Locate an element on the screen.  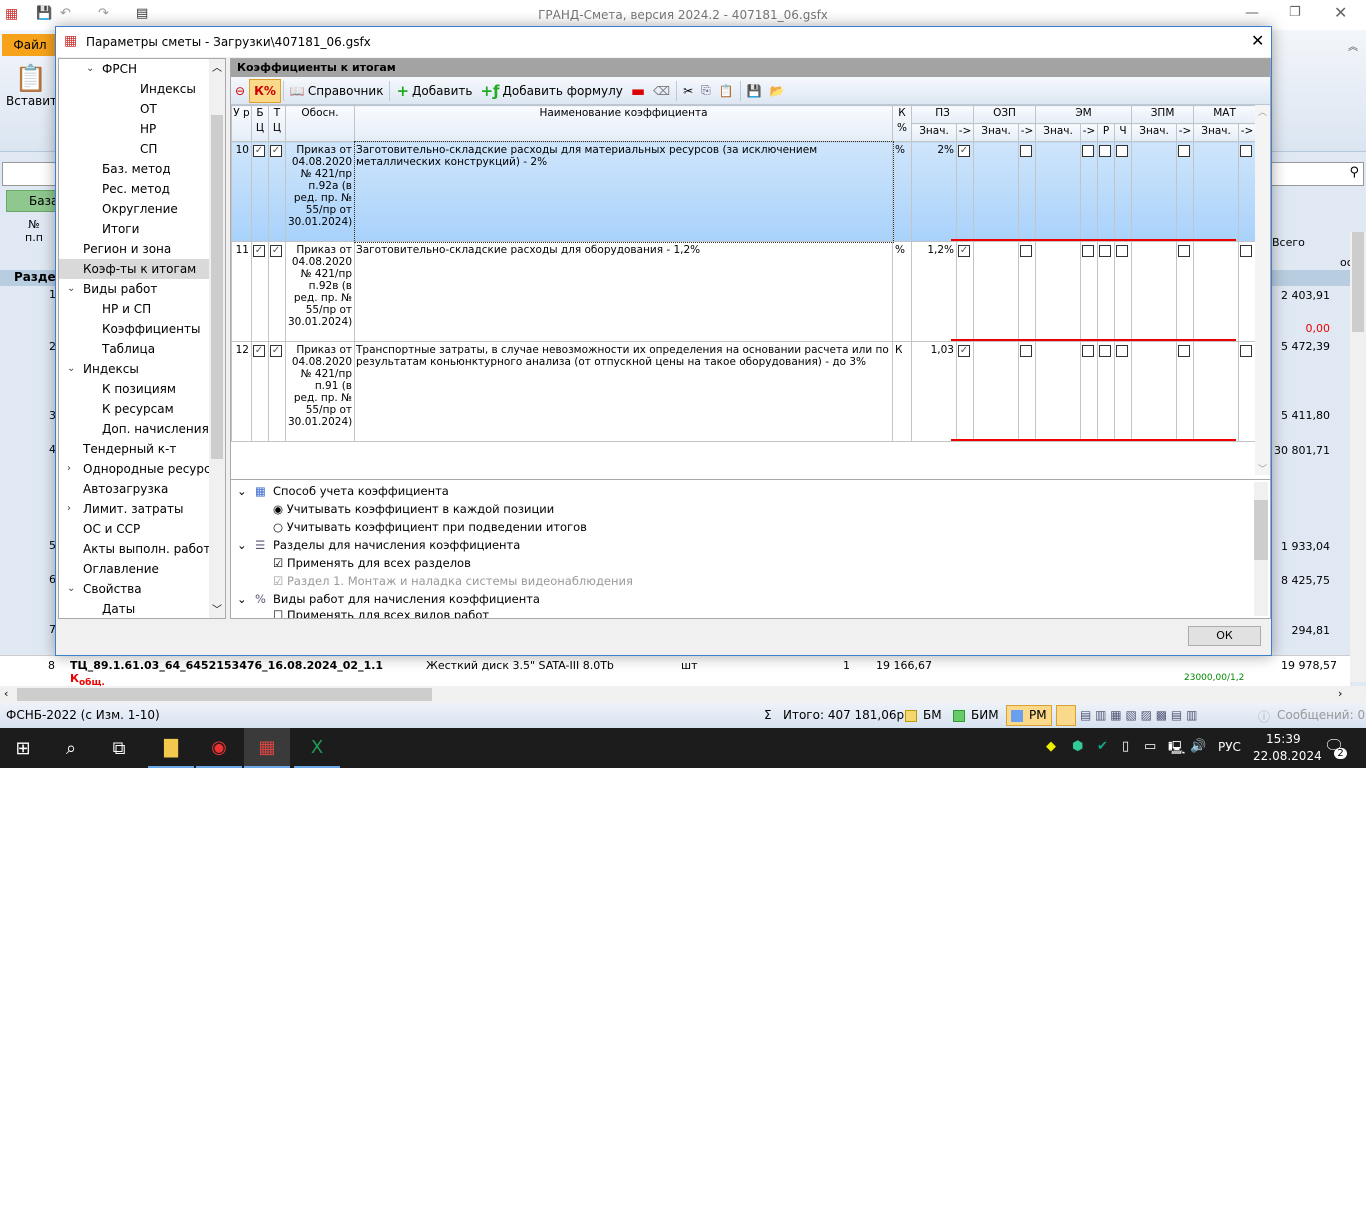
tree-item: ⌄ Свойства is located at coordinates (134, 589).